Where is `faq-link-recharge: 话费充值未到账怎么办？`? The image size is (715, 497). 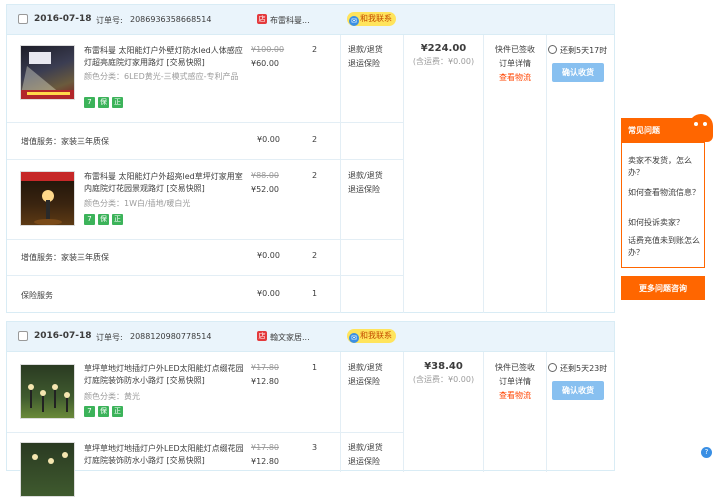
faq-link-recharge: 话费充值未到账怎么办？ is located at coordinates (665, 247).